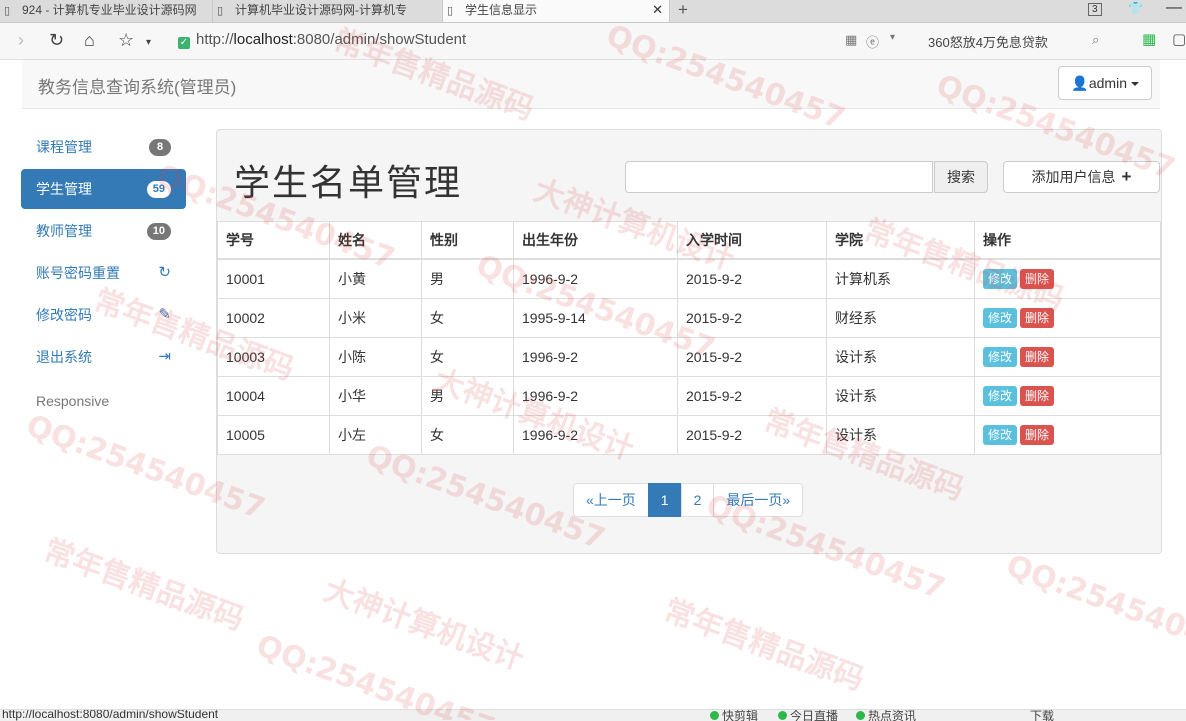 This screenshot has width=1186, height=721. Describe the element at coordinates (782, 715) in the screenshot. I see `live-icon` at that location.